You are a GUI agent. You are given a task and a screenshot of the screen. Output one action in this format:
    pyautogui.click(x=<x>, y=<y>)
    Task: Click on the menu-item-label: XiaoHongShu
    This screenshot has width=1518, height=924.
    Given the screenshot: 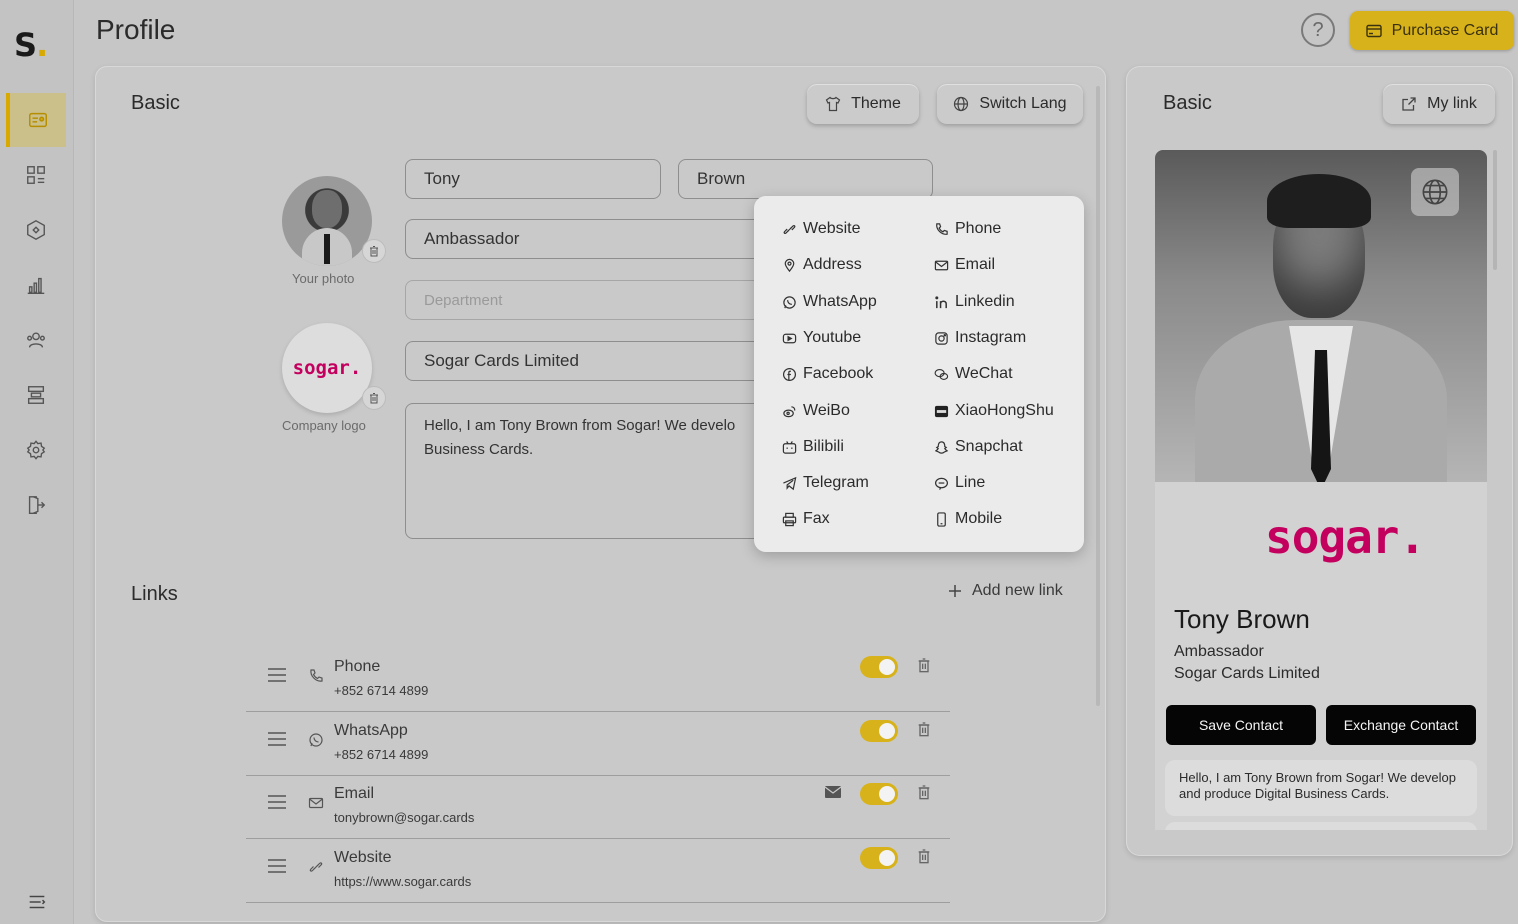 What is the action you would take?
    pyautogui.click(x=1004, y=410)
    